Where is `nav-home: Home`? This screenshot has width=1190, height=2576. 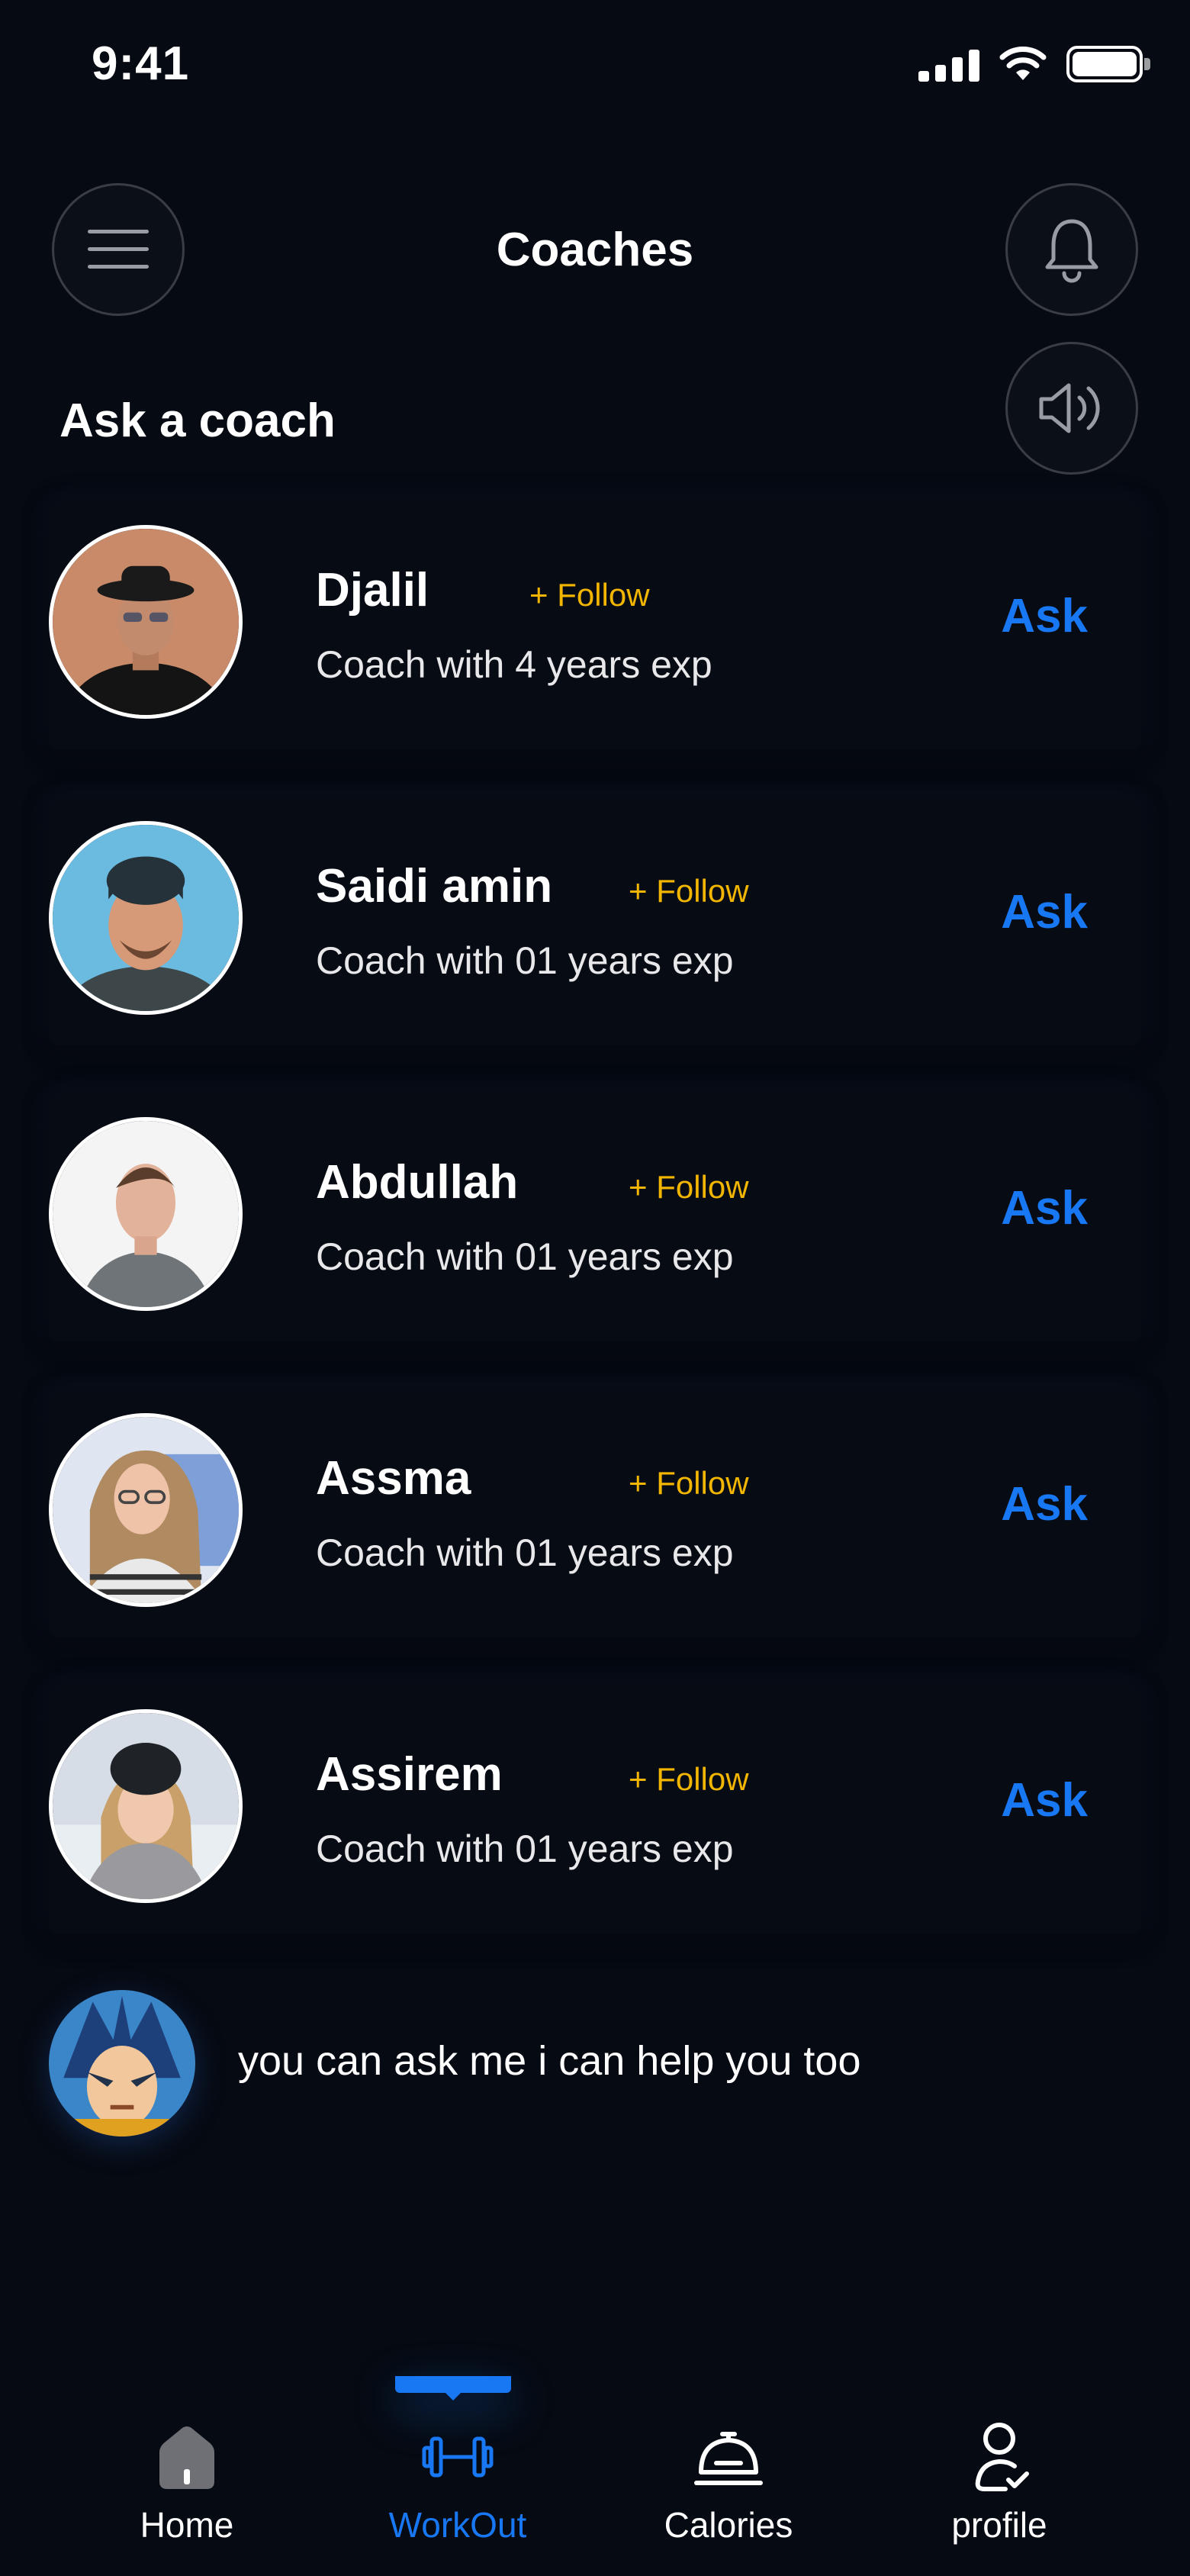 nav-home: Home is located at coordinates (186, 2472).